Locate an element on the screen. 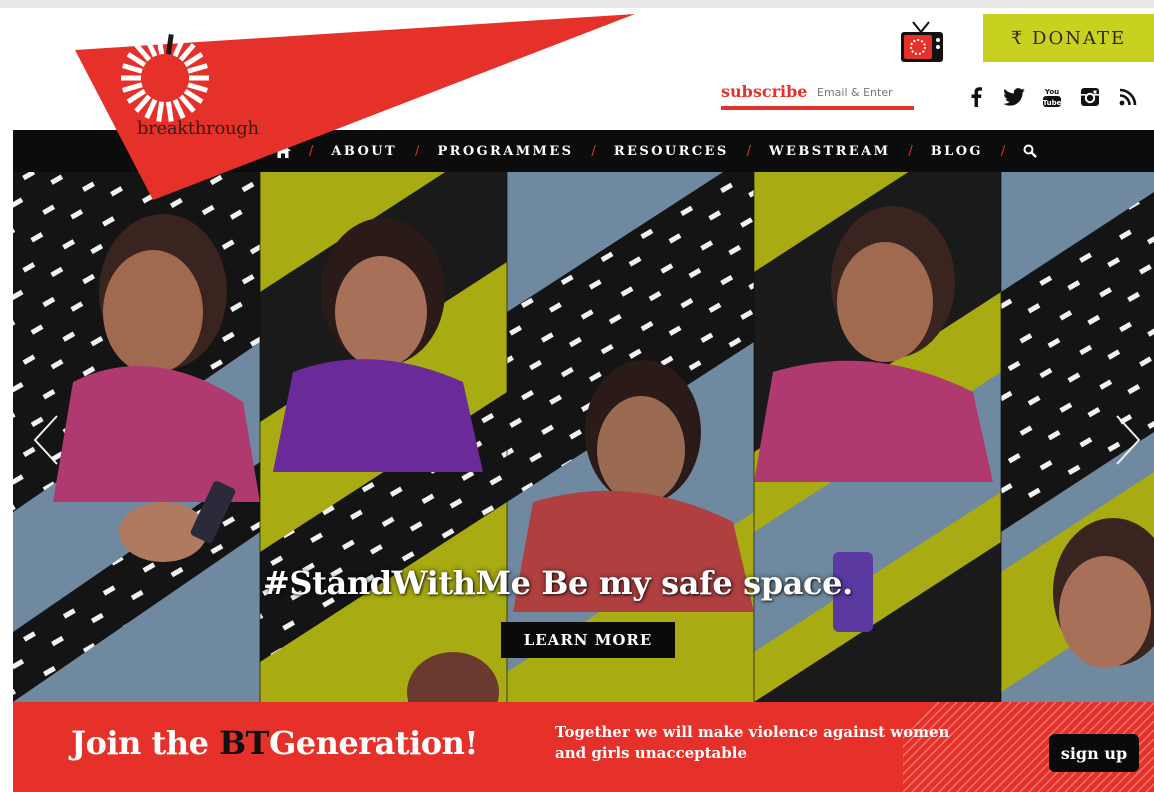 This screenshot has width=1154, height=792. donate-button: ₹ DONATE is located at coordinates (1068, 38).